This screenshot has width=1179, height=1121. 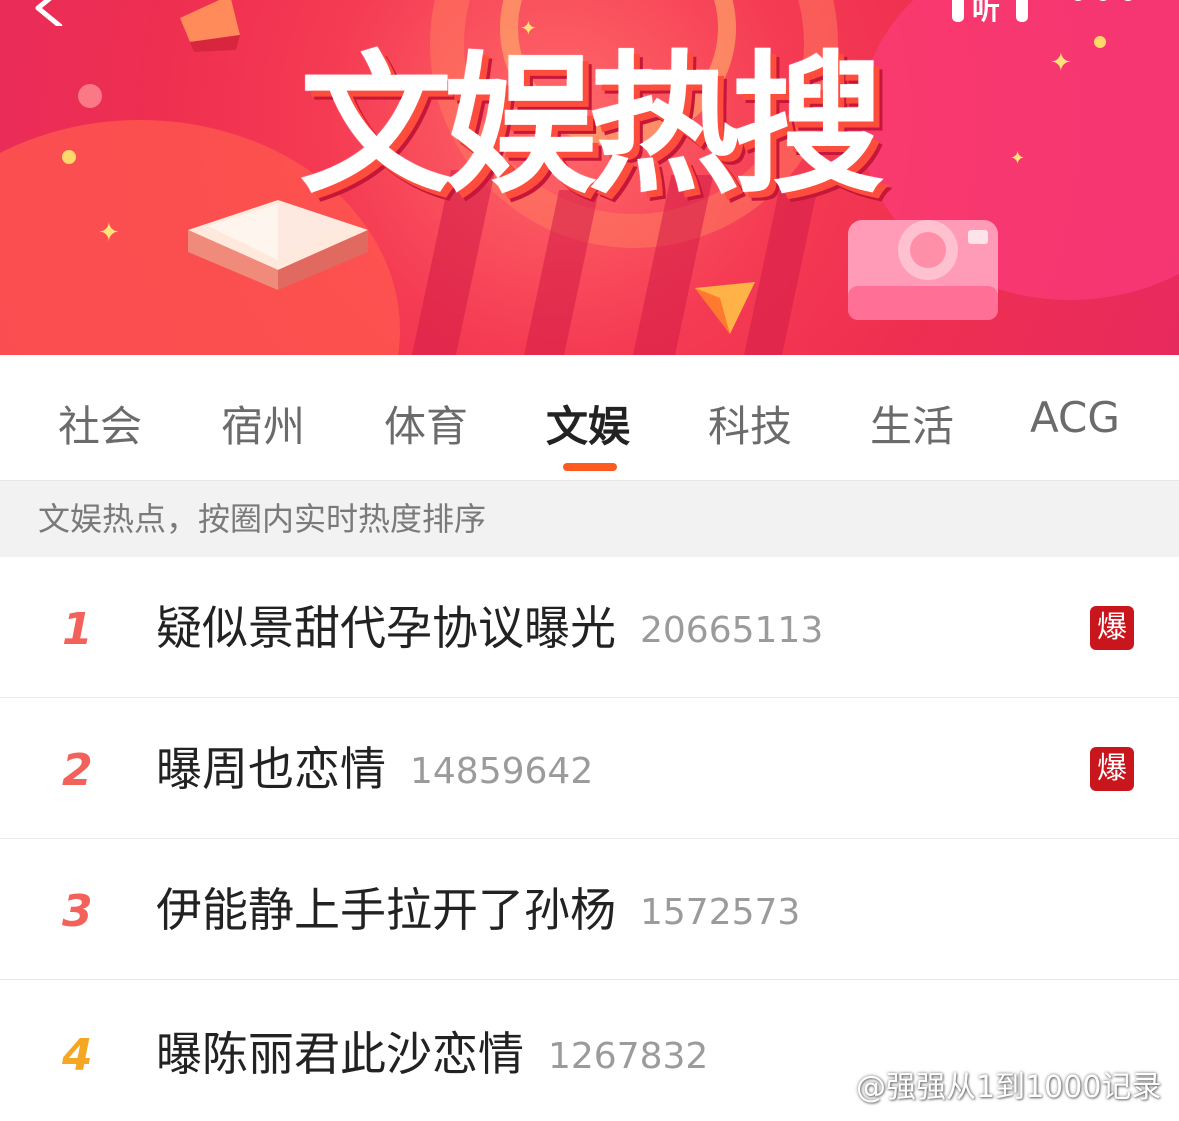 I want to click on back-arrow-icon, so click(x=50, y=13).